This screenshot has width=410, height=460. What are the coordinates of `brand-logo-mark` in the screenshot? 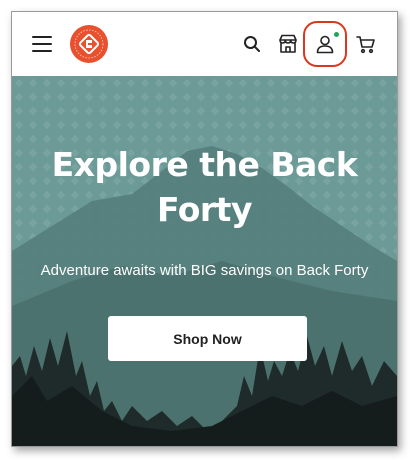 It's located at (89, 44).